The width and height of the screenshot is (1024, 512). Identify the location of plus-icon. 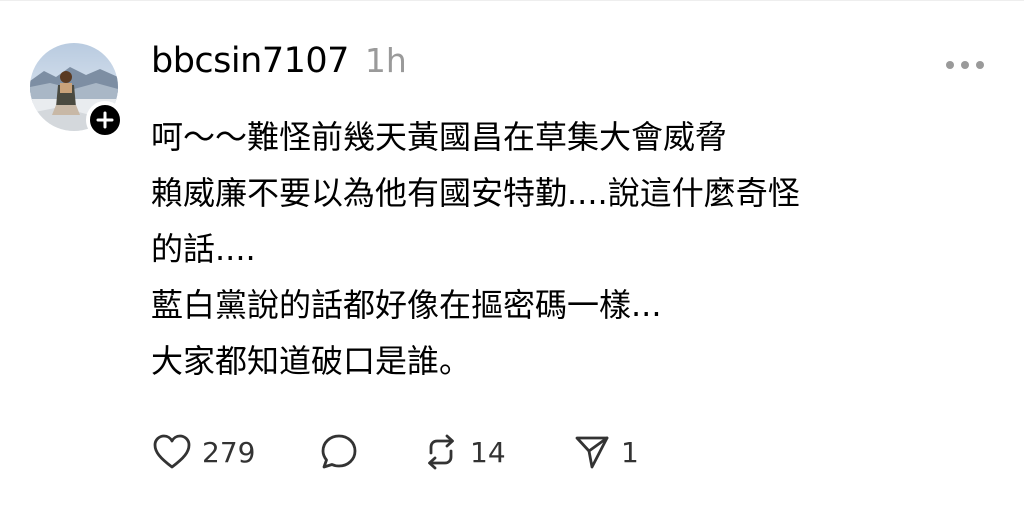
(105, 120).